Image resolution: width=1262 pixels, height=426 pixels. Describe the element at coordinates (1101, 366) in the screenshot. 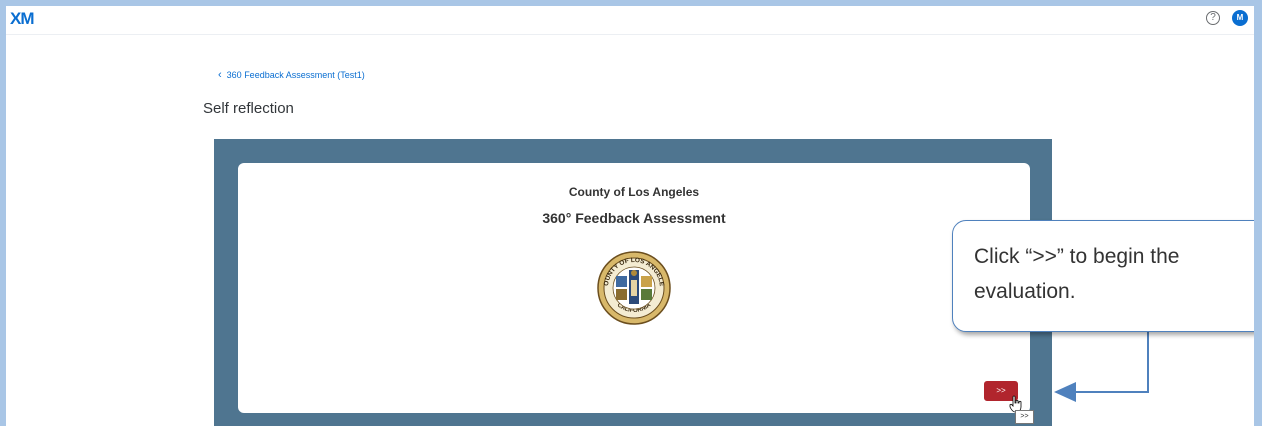

I see `pointer-arrow-icon` at that location.